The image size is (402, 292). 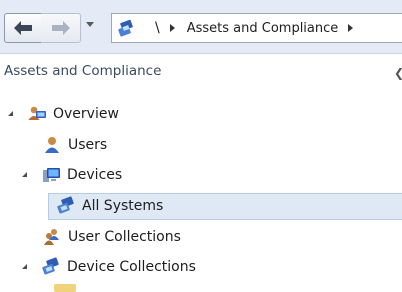 What do you see at coordinates (52, 237) in the screenshot?
I see `user-collection-icon` at bounding box center [52, 237].